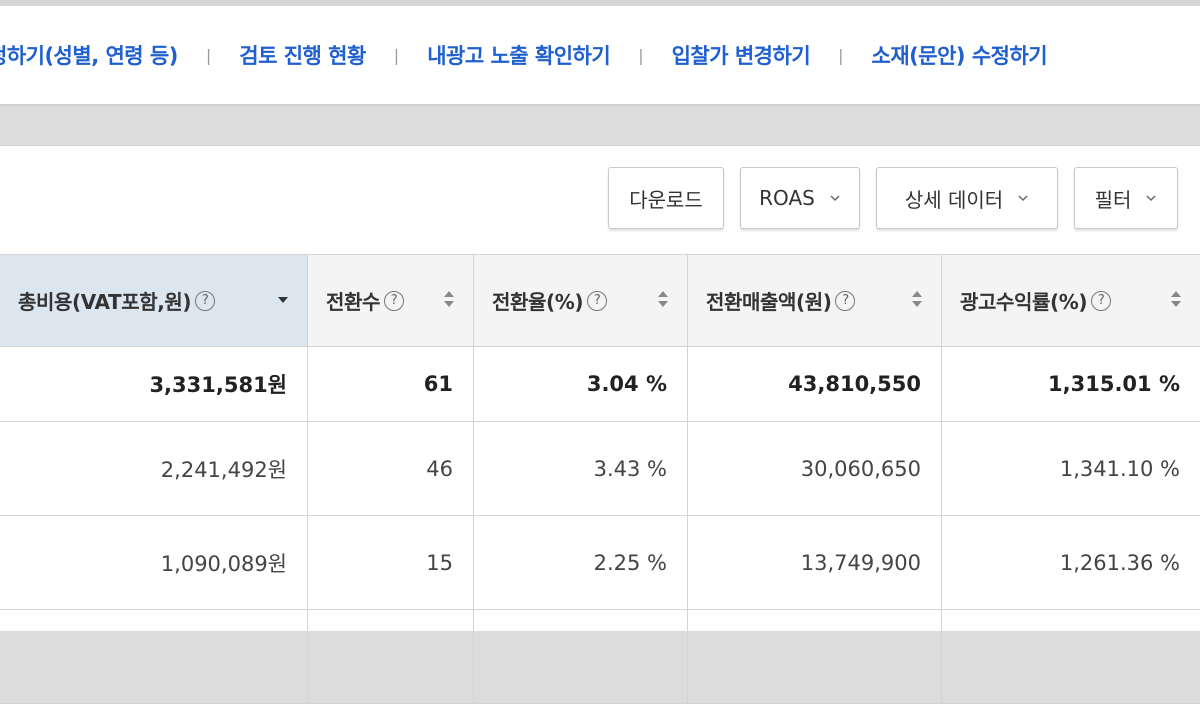 Image resolution: width=1200 pixels, height=704 pixels. Describe the element at coordinates (581, 468) in the screenshot. I see `cell-conversion-rate: 3.43 %` at that location.